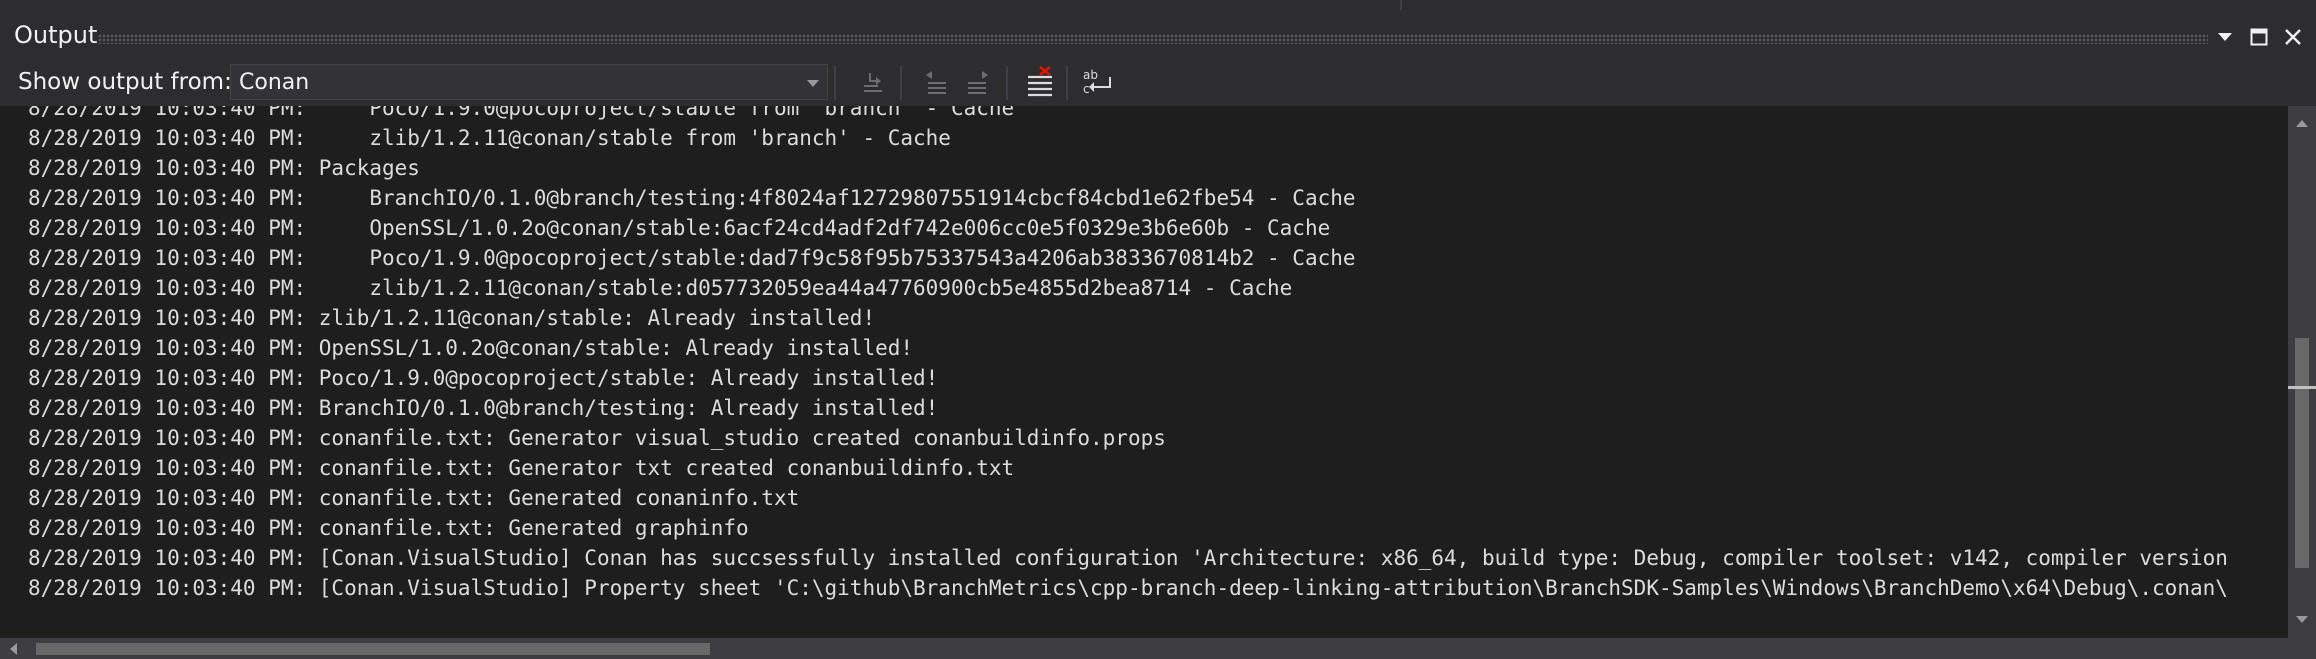 This screenshot has width=2316, height=659. I want to click on toggle-word-wrap-icon: ab c, so click(1098, 83).